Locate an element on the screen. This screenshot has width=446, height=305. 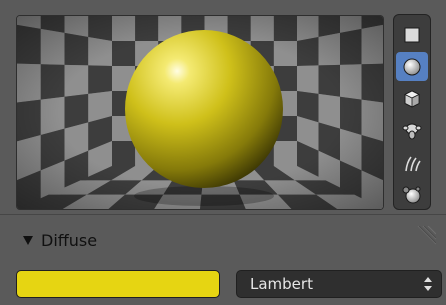
monkey-icon is located at coordinates (412, 131).